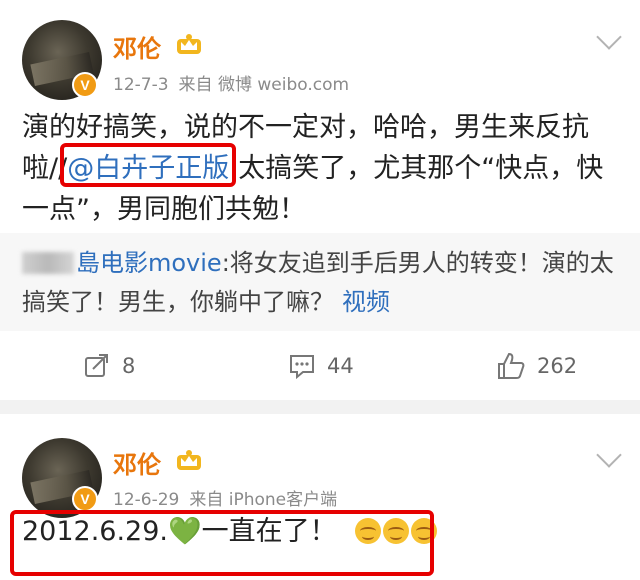 The width and height of the screenshot is (640, 580). I want to click on blurred-username, so click(48, 263).